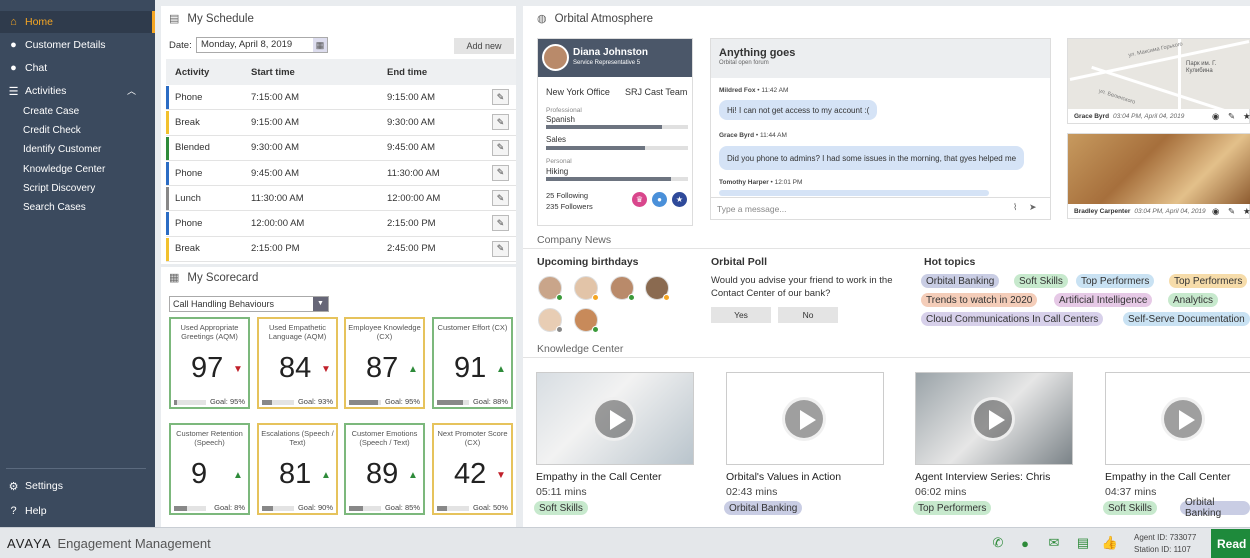  What do you see at coordinates (1012, 319) in the screenshot?
I see `topic-tag: Cloud Communications In Call Centers` at bounding box center [1012, 319].